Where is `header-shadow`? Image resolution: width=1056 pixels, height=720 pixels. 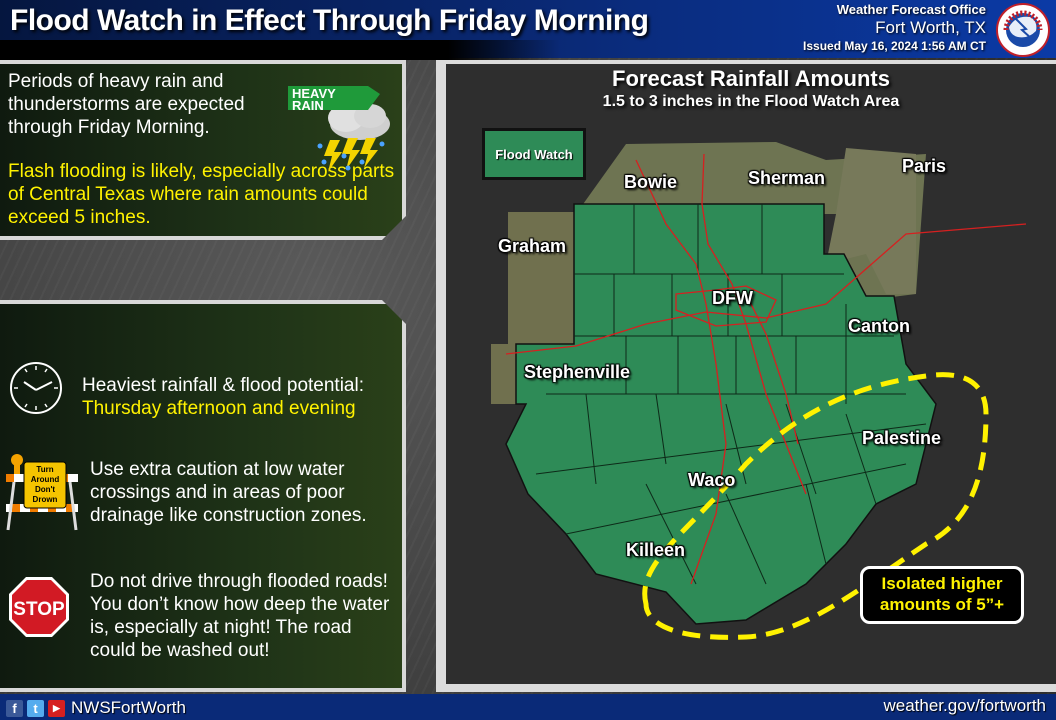
header-shadow is located at coordinates (280, 50).